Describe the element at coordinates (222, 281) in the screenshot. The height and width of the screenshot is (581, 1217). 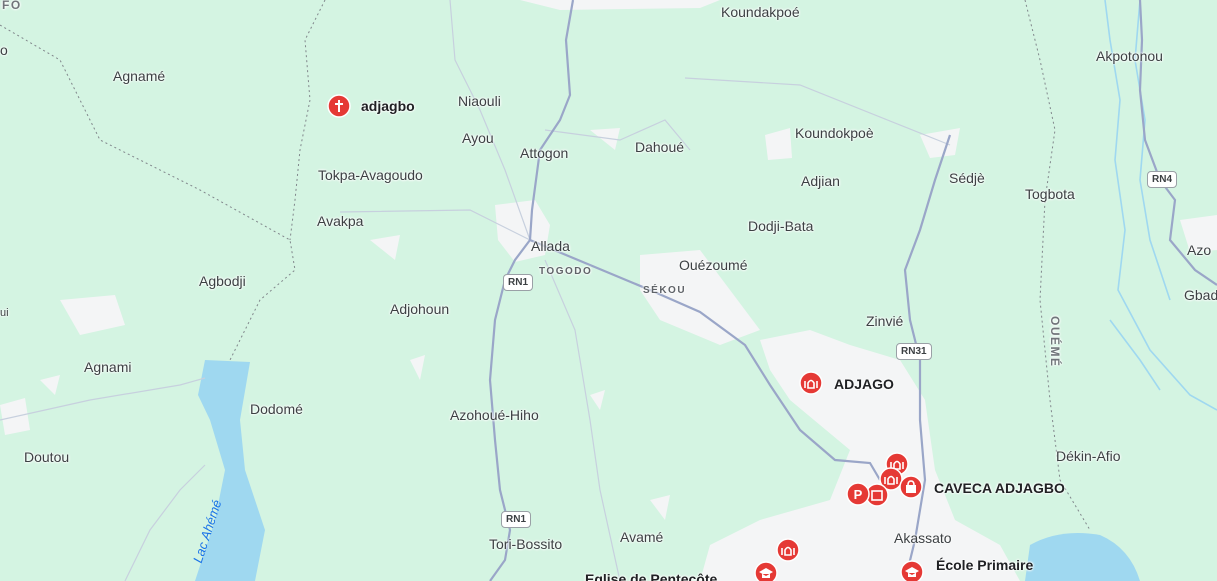
I see `place-label-agbodji: Agbodji` at that location.